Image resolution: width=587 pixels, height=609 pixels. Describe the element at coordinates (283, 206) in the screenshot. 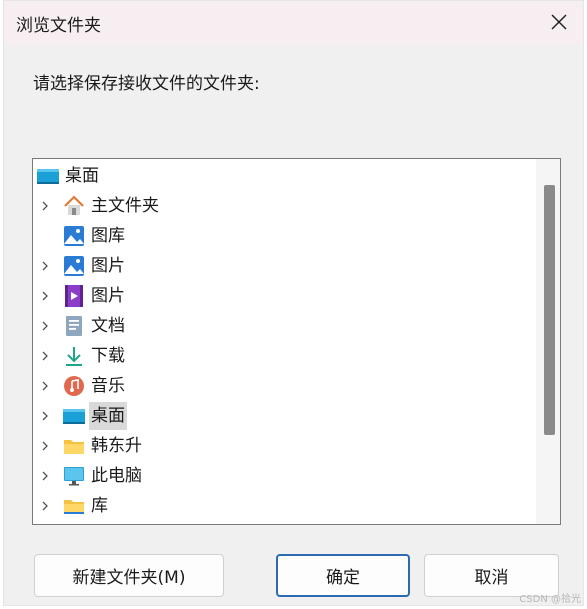

I see `tree-item: 主文件夹` at that location.